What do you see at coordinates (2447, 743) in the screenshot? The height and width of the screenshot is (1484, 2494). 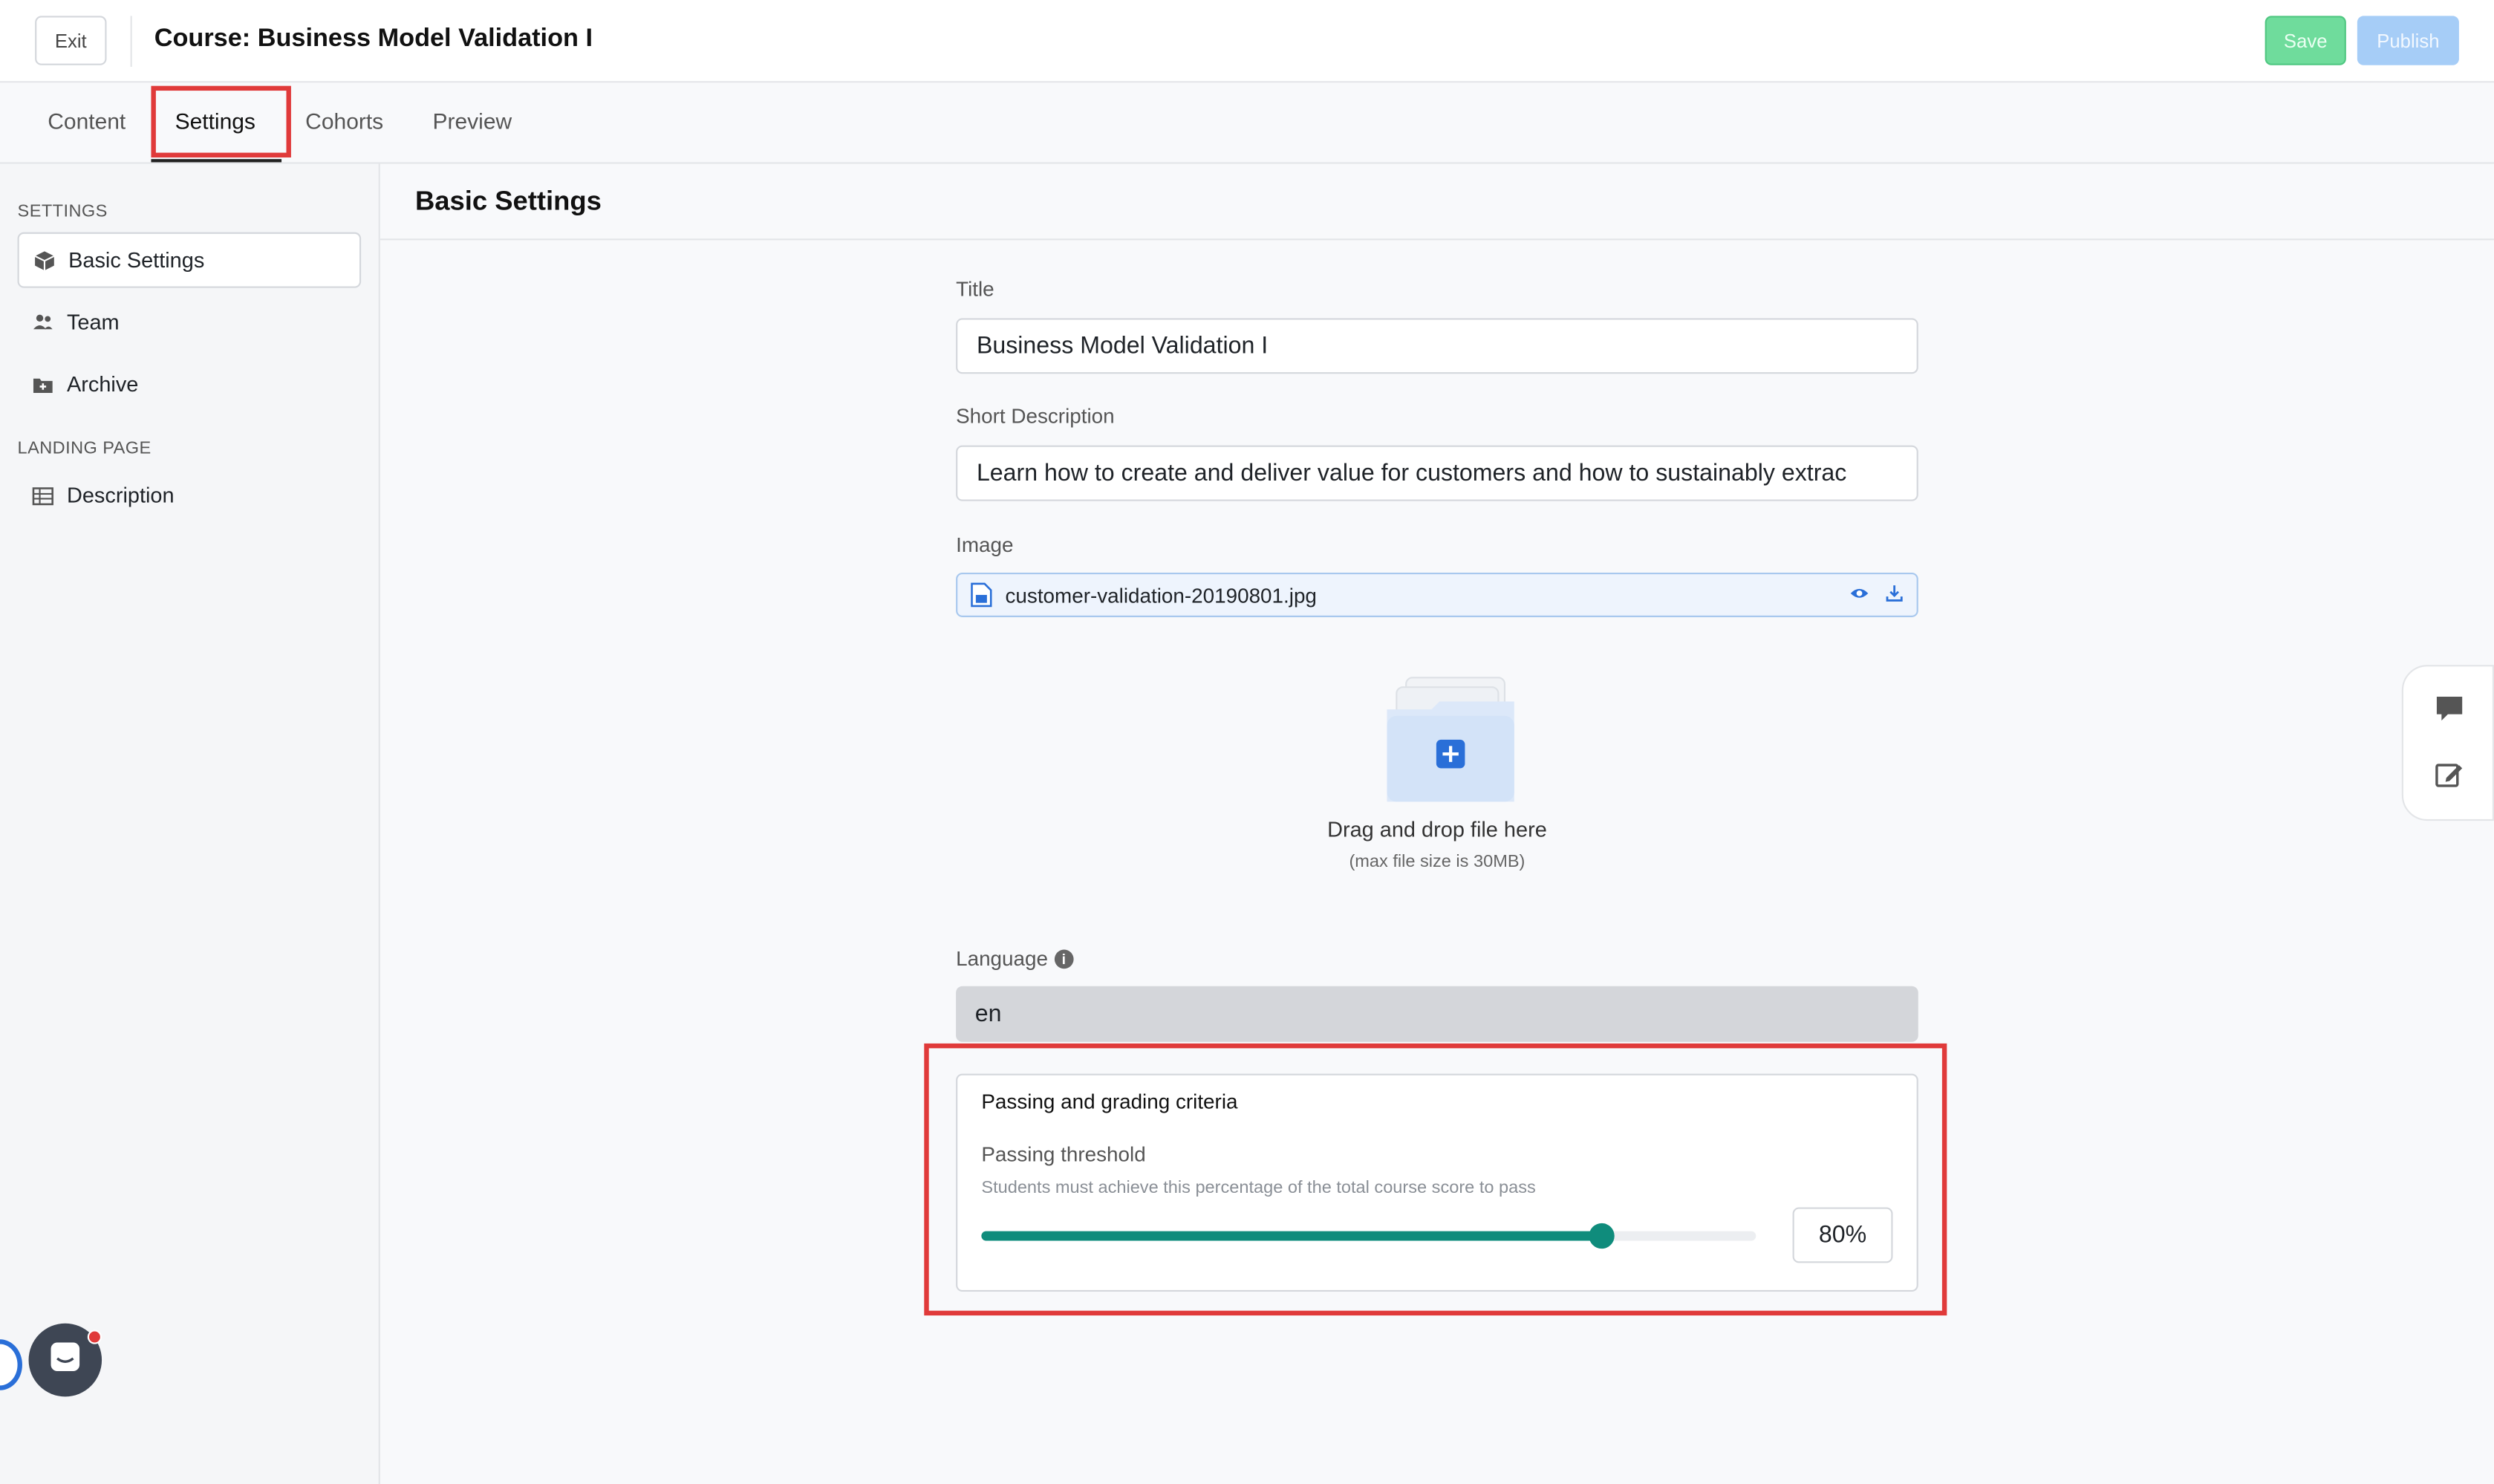 I see `floating-tools-panel` at bounding box center [2447, 743].